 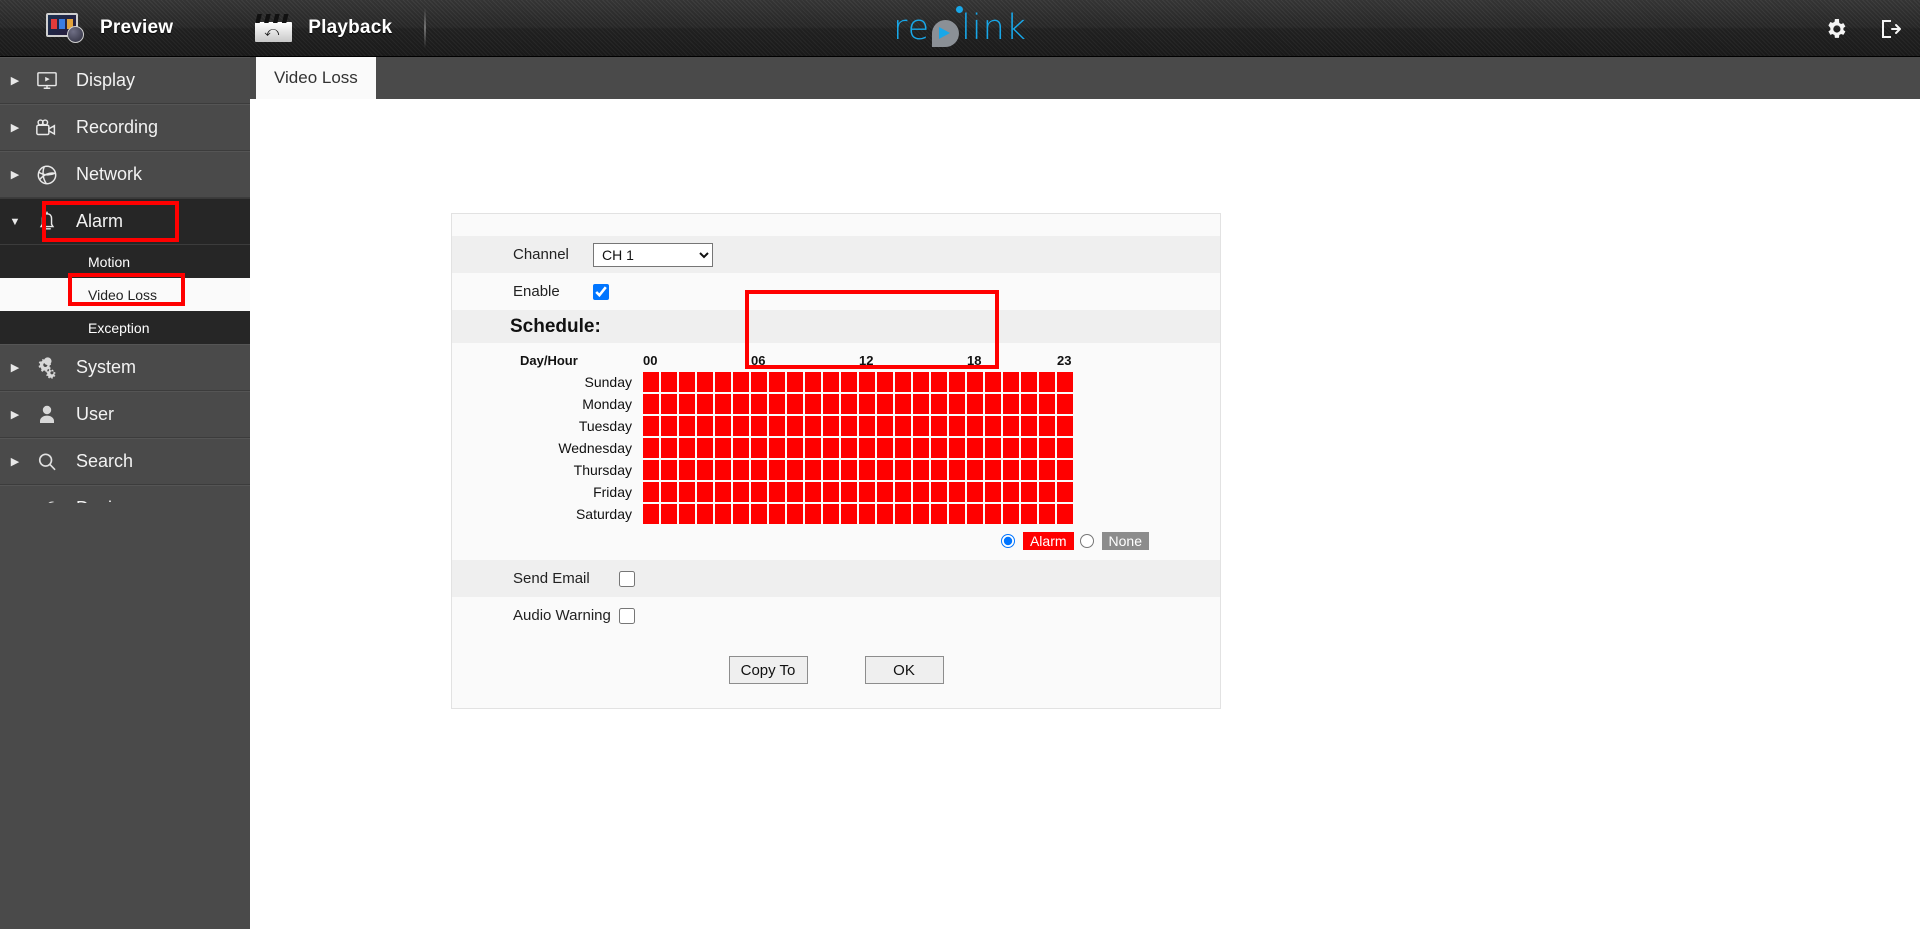 What do you see at coordinates (316, 78) in the screenshot?
I see `tab-video-loss: Video Loss` at bounding box center [316, 78].